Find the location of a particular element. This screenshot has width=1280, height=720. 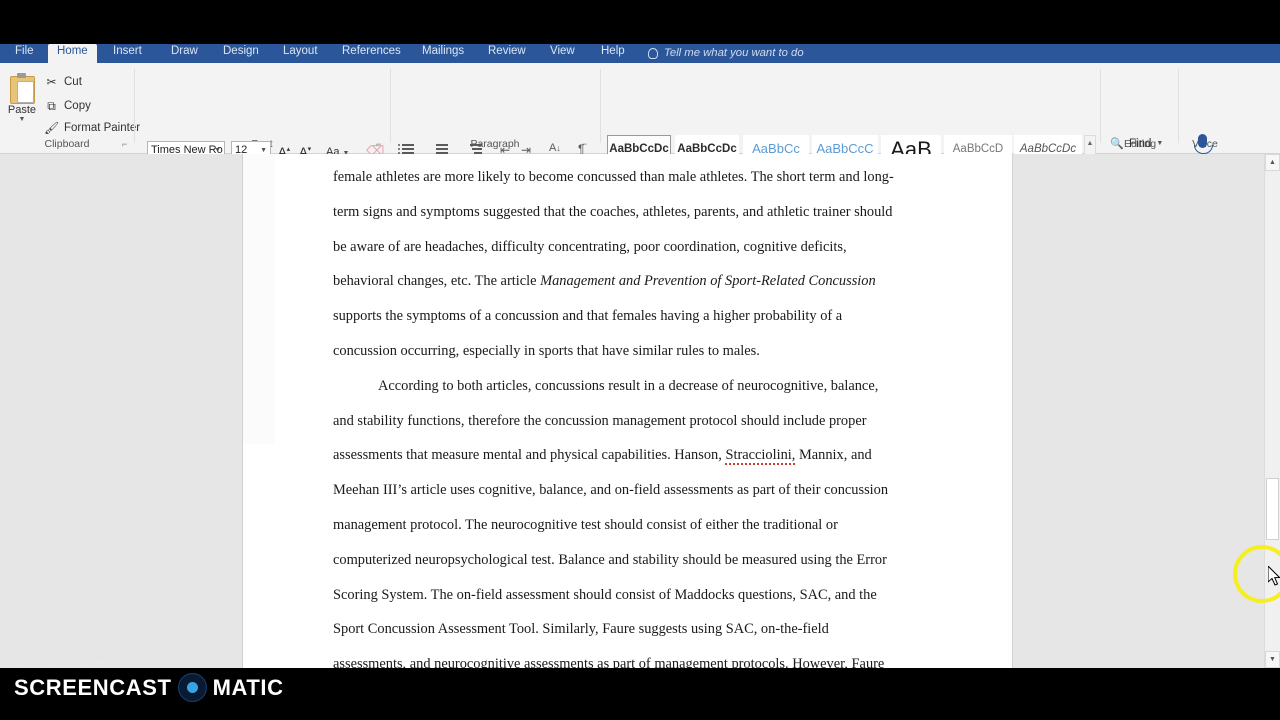

format-painter-button: 🖌 Format Painter is located at coordinates (92, 128).